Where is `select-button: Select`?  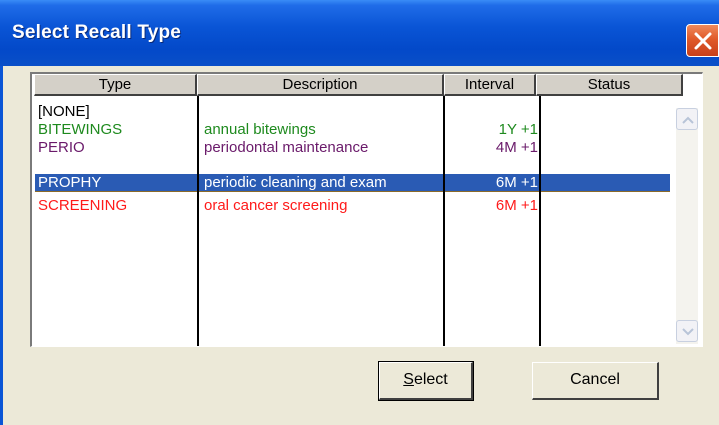
select-button: Select is located at coordinates (426, 381).